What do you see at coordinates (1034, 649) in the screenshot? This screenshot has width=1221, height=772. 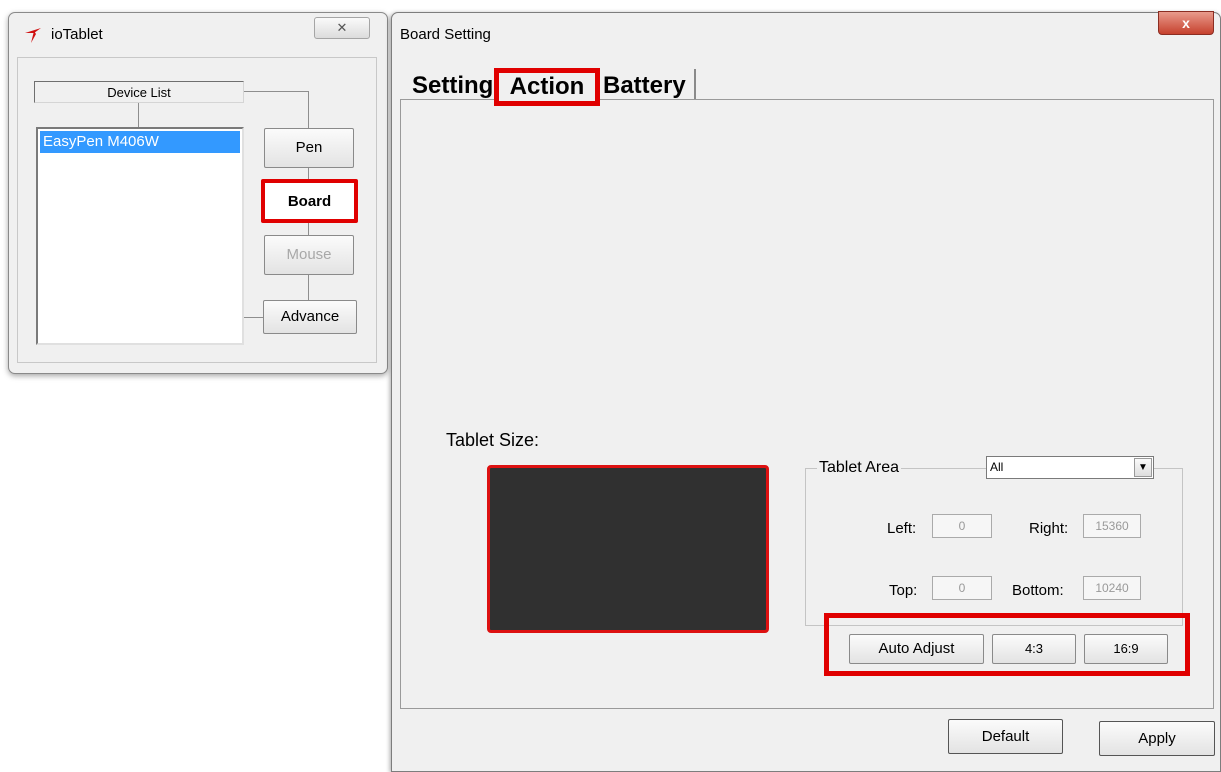 I see `ratio-4-3-button: 4:3` at bounding box center [1034, 649].